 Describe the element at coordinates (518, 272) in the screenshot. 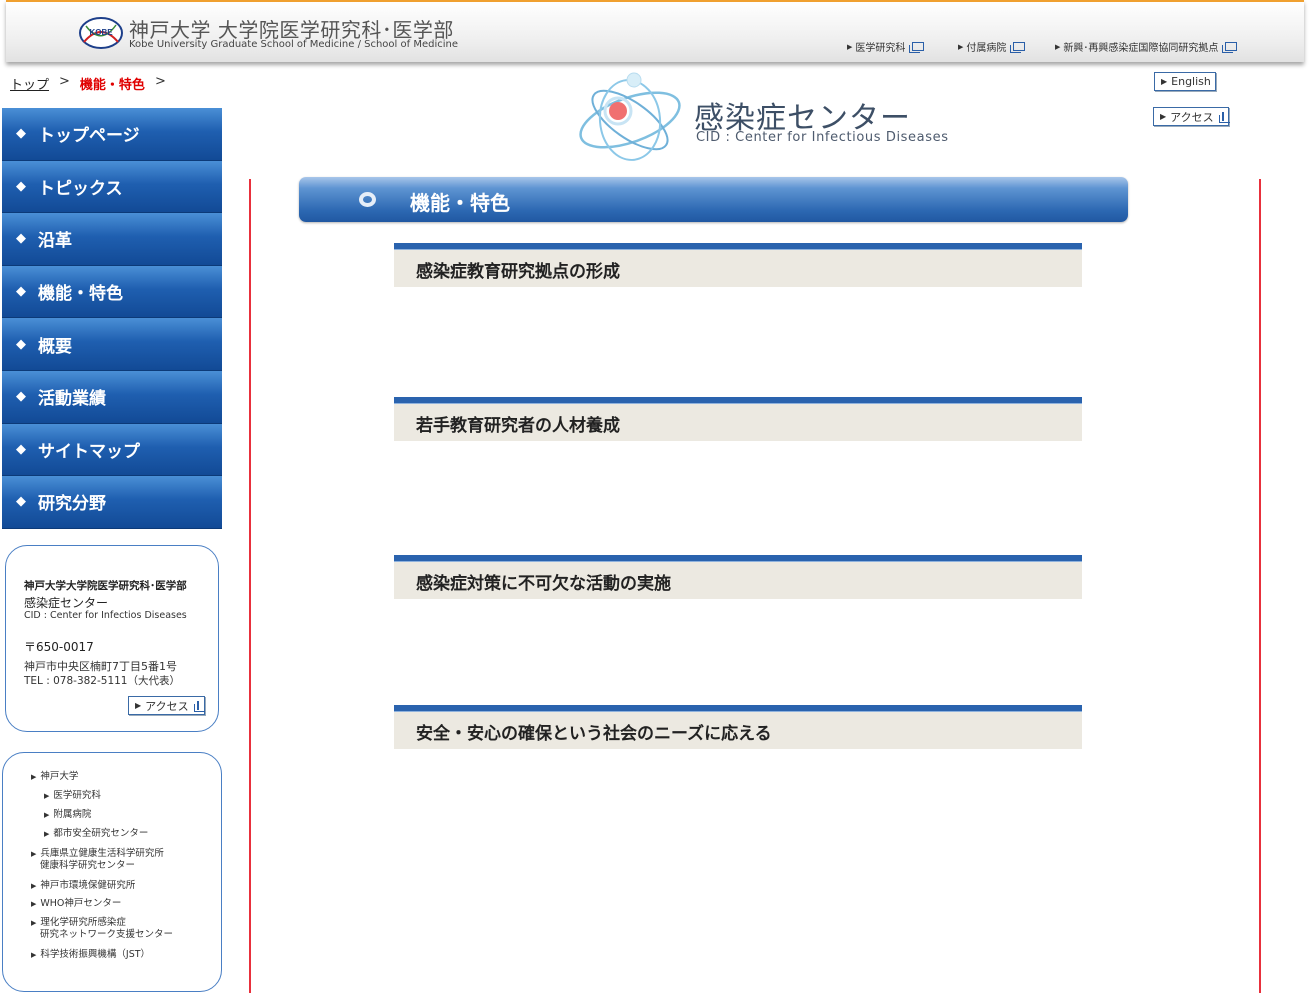

I see `feature-title: 感染症教育研究拠点の形成` at that location.